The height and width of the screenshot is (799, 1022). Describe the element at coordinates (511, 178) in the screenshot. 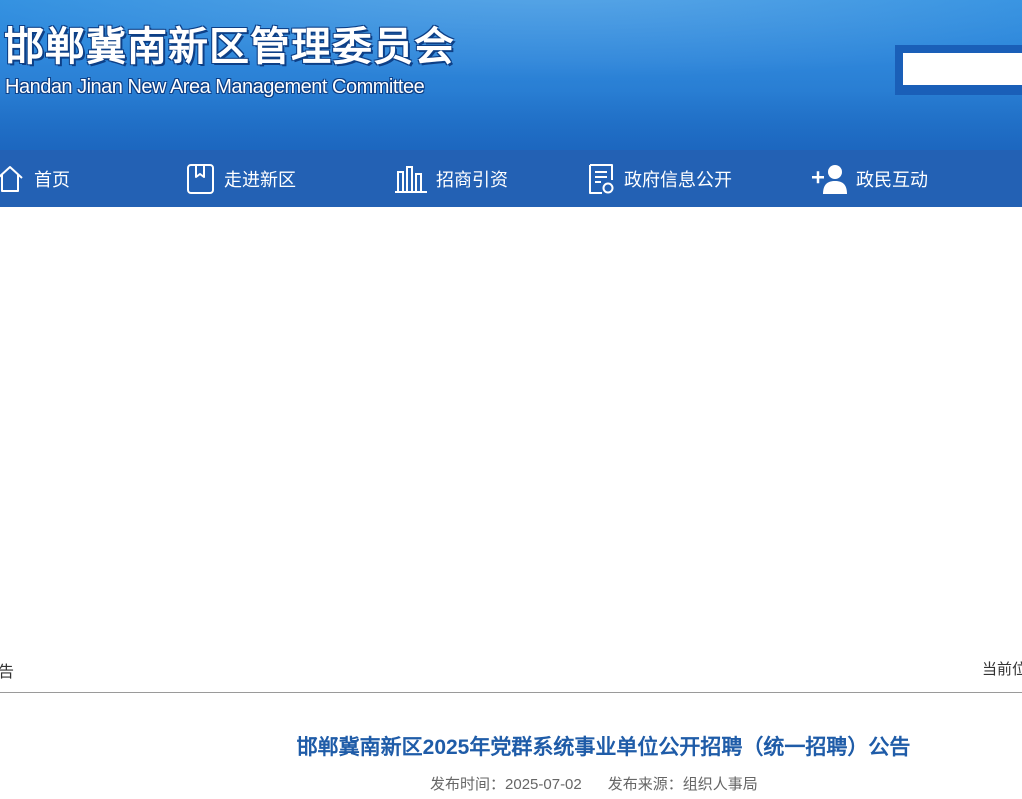

I see `main-nav: 首页 走进新区 招商引资 政府信息公开 政民互动` at that location.